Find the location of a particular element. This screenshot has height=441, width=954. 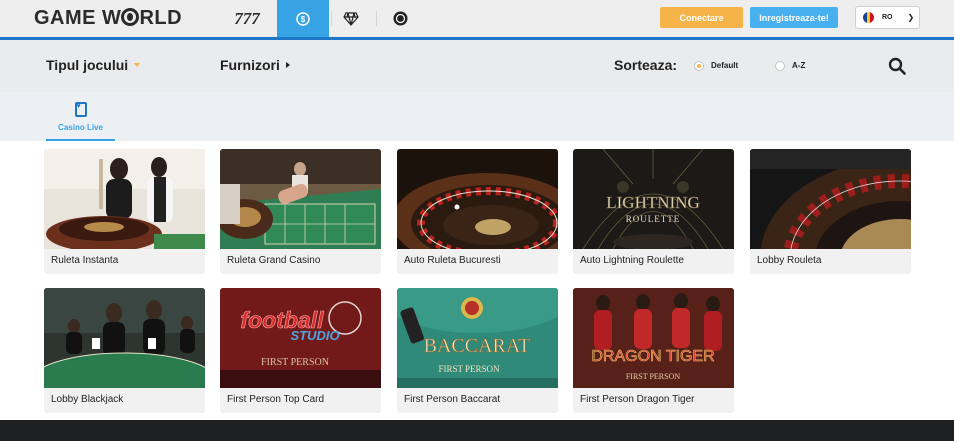

footer is located at coordinates (477, 430).